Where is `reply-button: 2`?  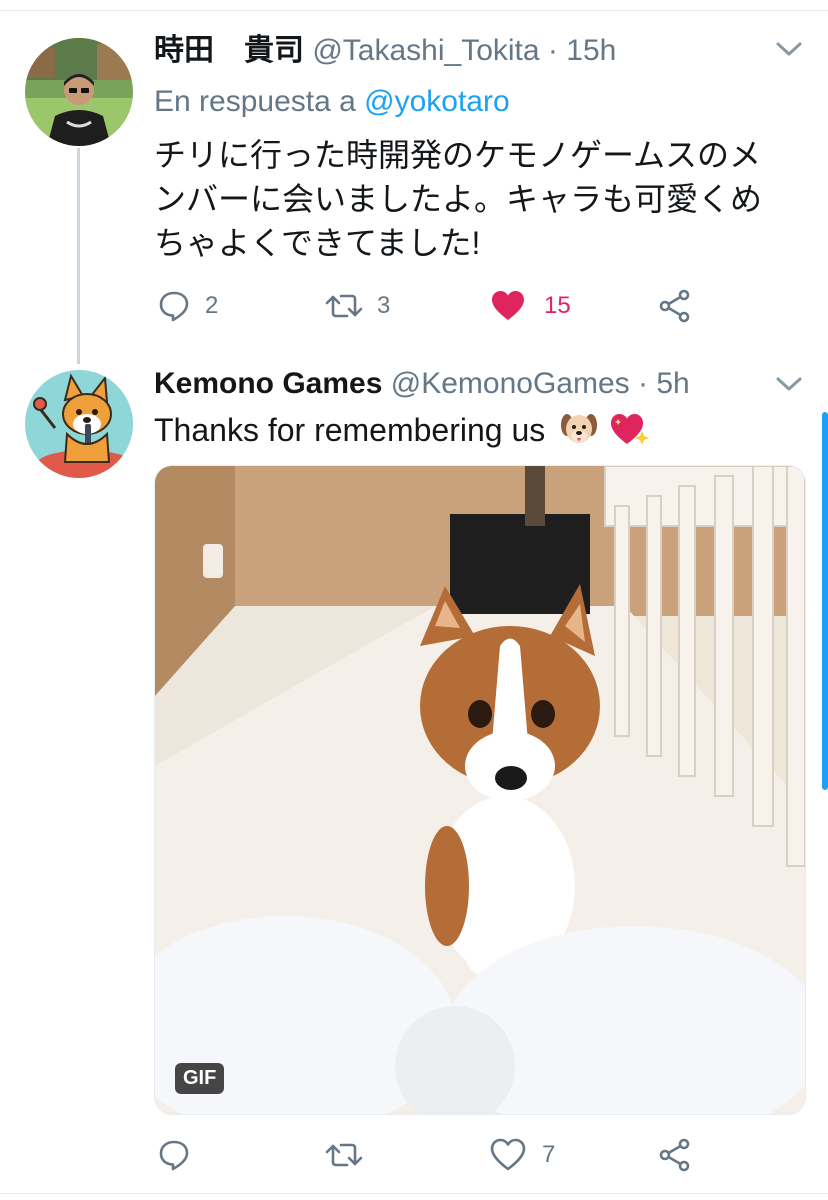 reply-button: 2 is located at coordinates (187, 306).